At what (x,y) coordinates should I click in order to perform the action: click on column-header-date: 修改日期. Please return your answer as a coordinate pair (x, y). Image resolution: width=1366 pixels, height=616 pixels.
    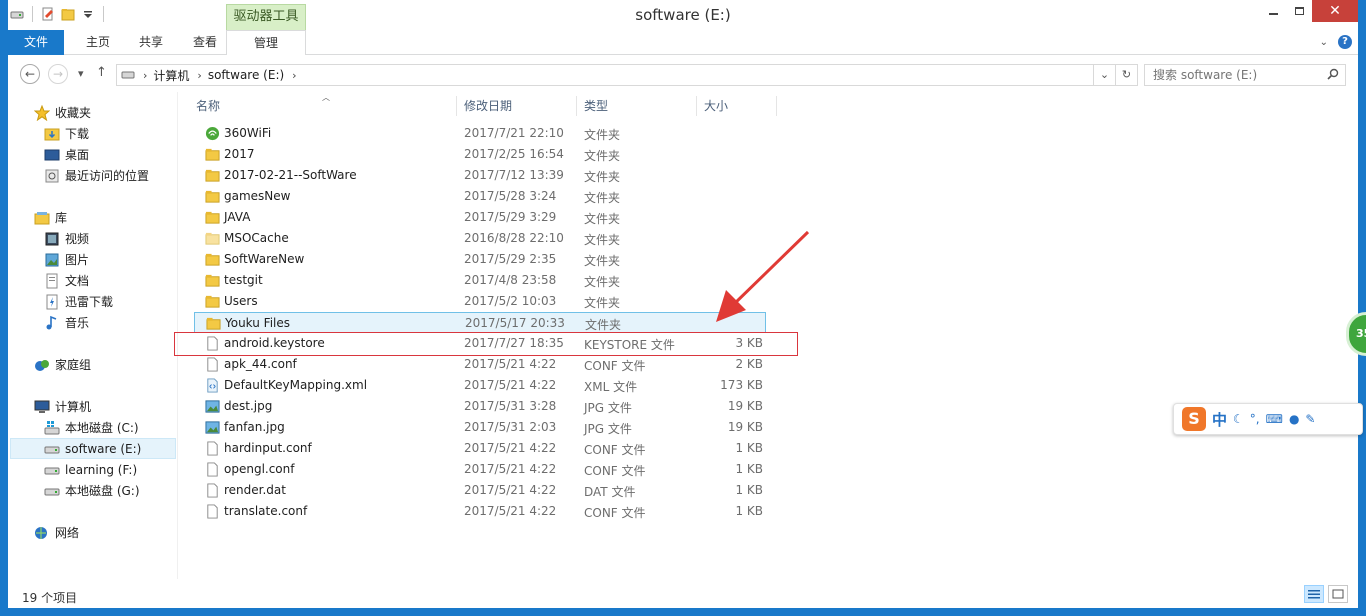
    Looking at the image, I should click on (488, 106).